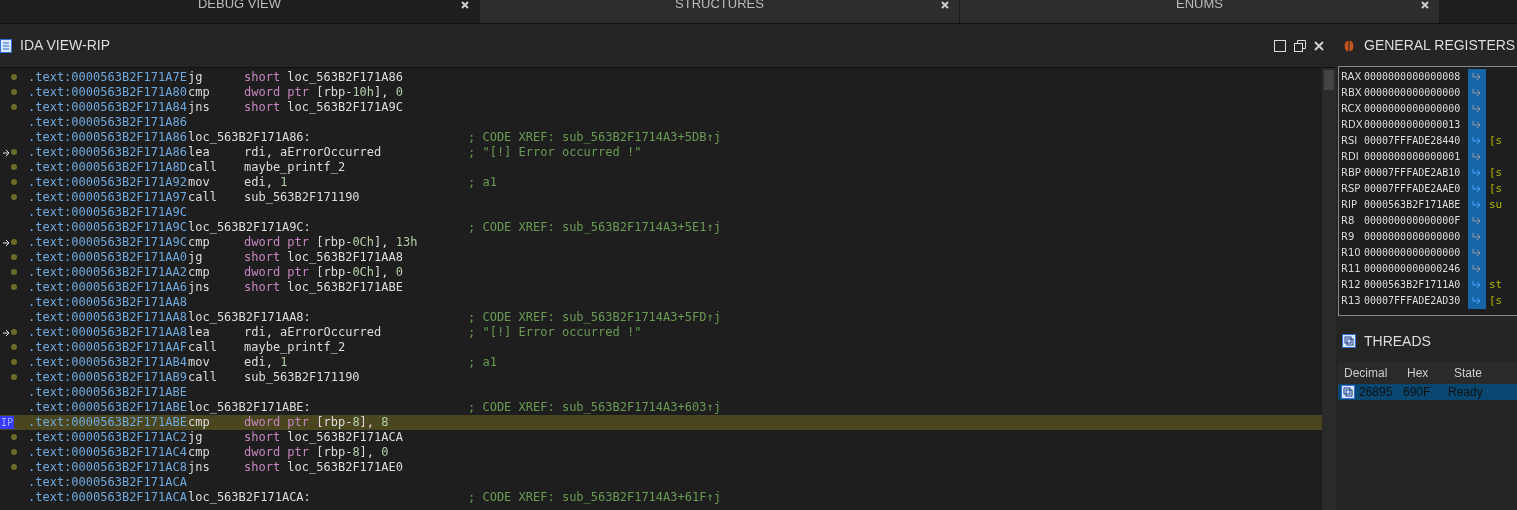  Describe the element at coordinates (250, 317) in the screenshot. I see `code-label: loc_563B2F171AA8:` at that location.